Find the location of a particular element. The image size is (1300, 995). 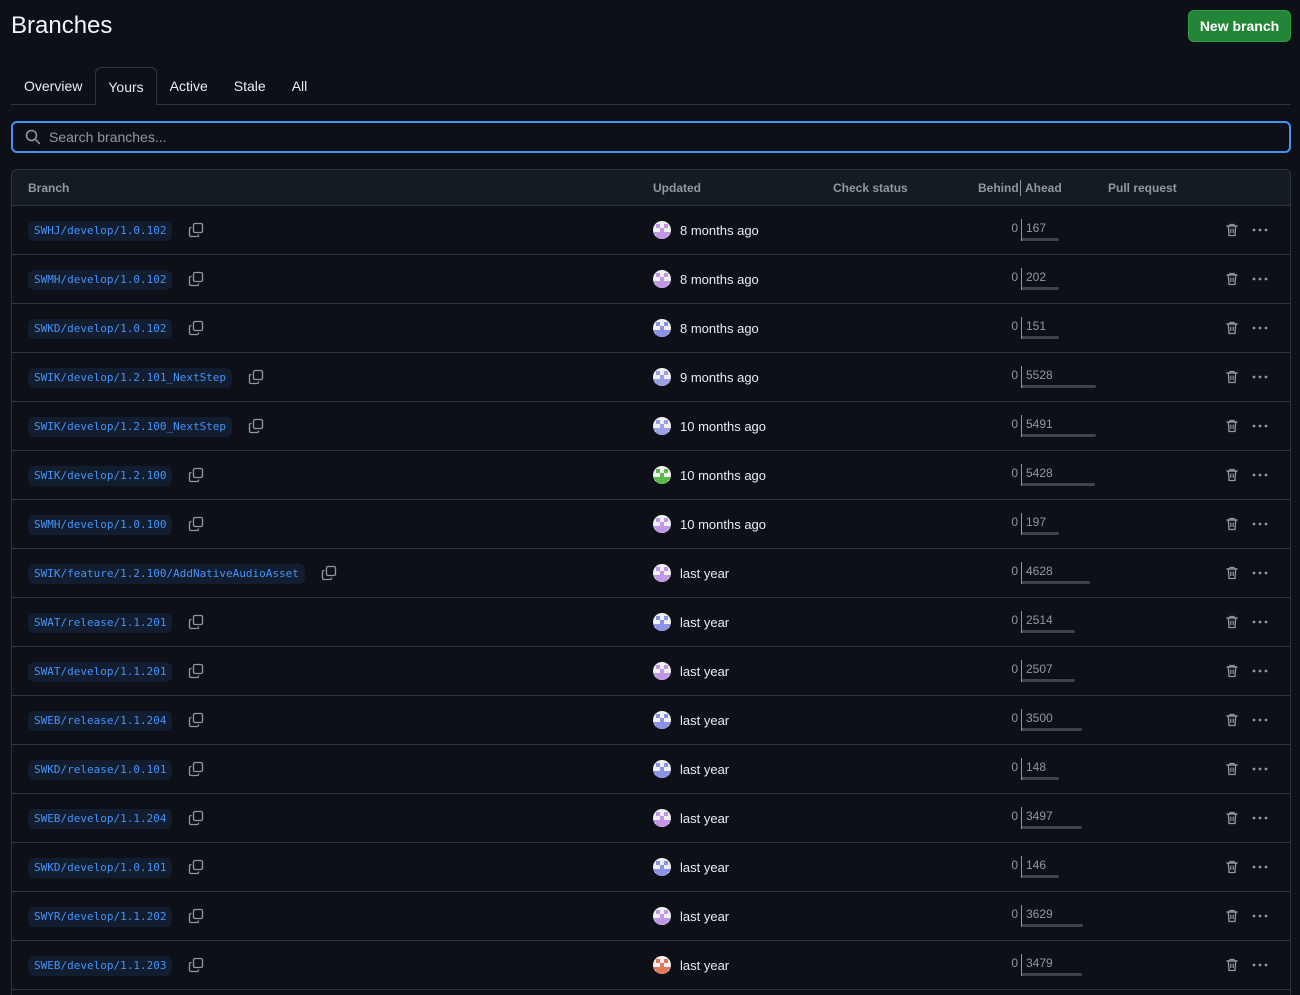

branch-name-link: SWKD/release/1.0.101 is located at coordinates (100, 770).